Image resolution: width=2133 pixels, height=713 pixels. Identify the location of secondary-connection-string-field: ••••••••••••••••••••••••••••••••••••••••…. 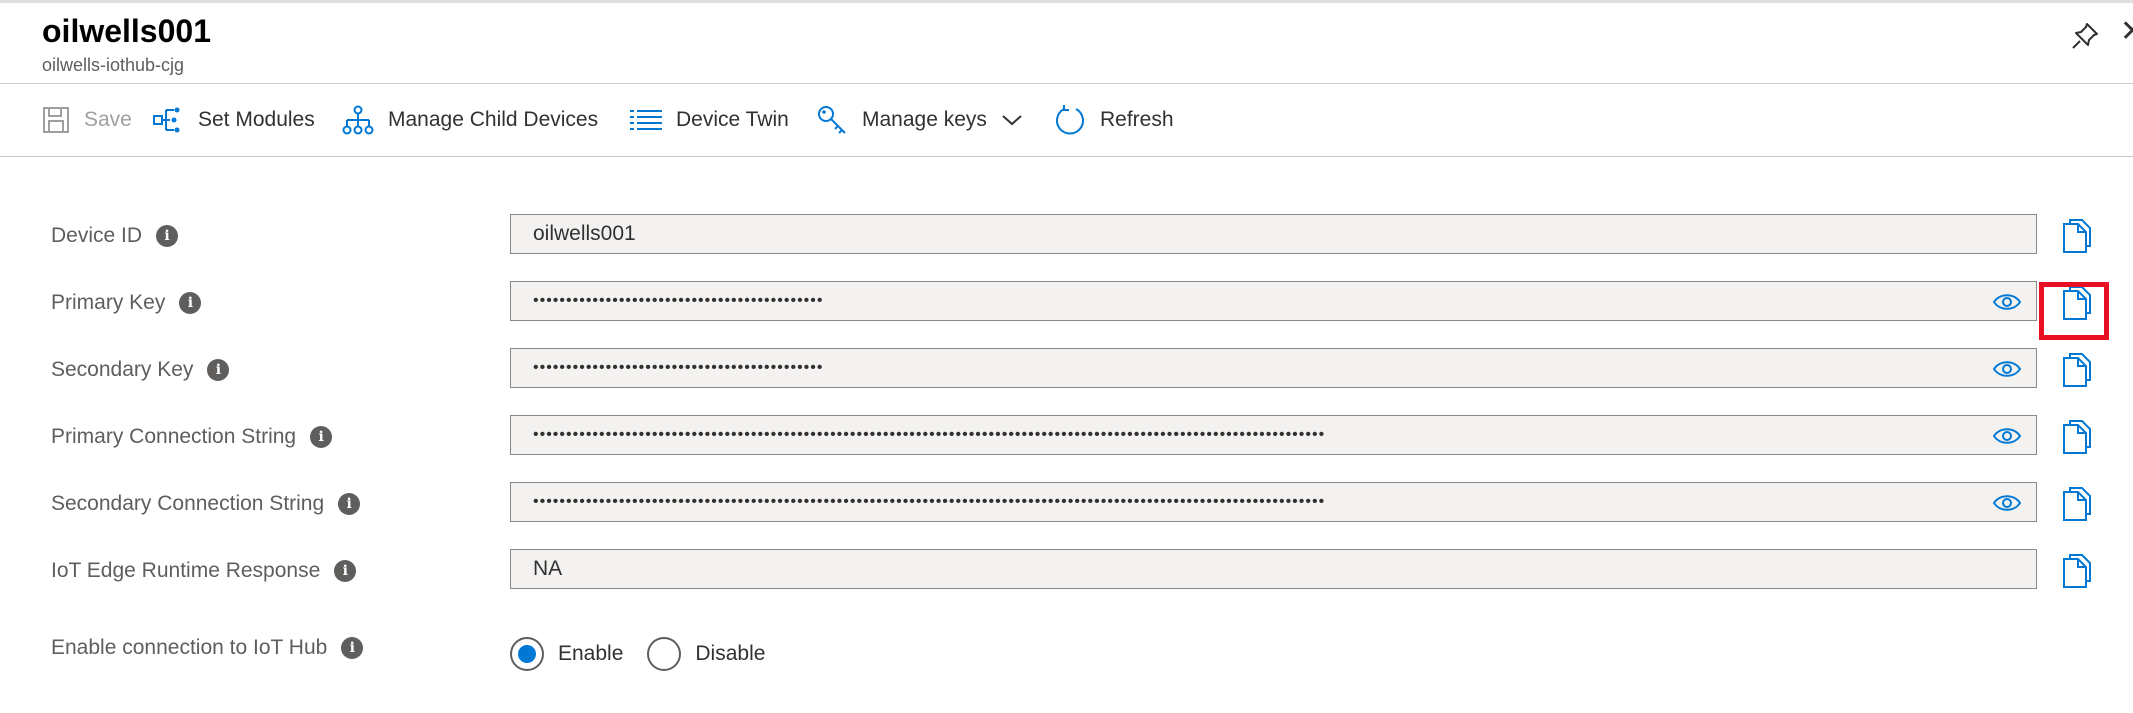
(1273, 502).